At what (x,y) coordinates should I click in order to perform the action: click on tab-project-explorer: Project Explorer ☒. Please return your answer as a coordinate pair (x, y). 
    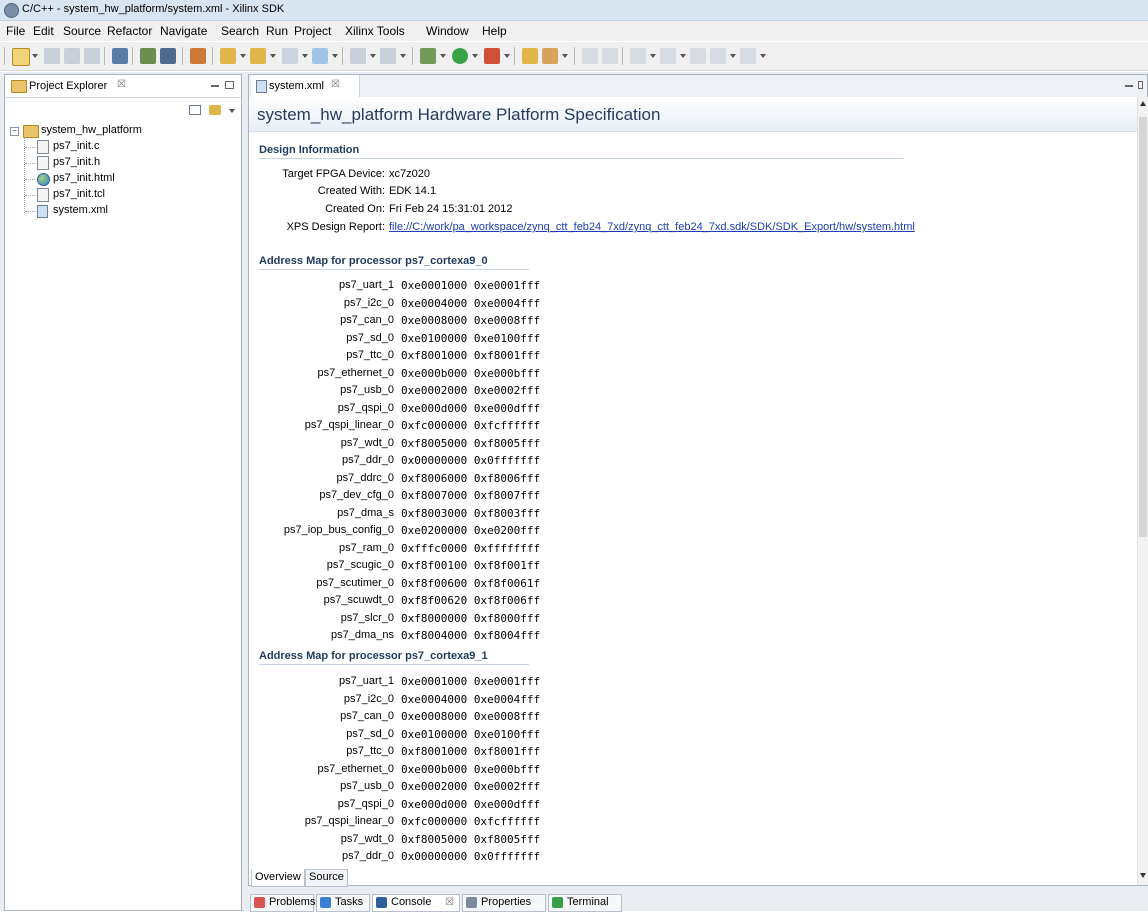
    Looking at the image, I should click on (65, 85).